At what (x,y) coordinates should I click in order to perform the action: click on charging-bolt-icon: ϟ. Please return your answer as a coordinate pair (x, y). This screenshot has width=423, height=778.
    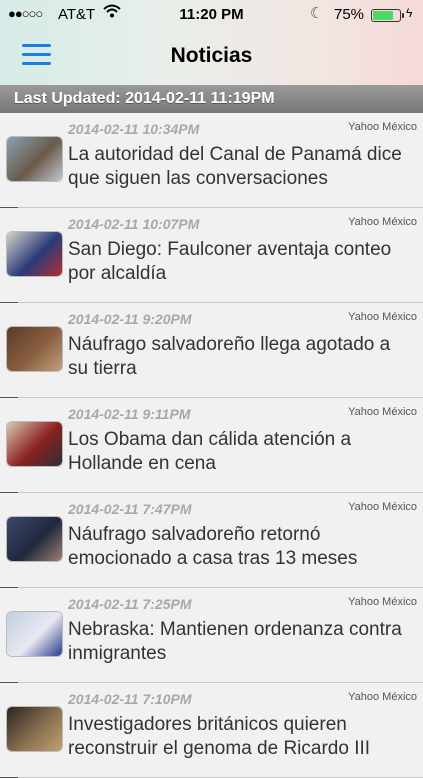
    Looking at the image, I should click on (409, 13).